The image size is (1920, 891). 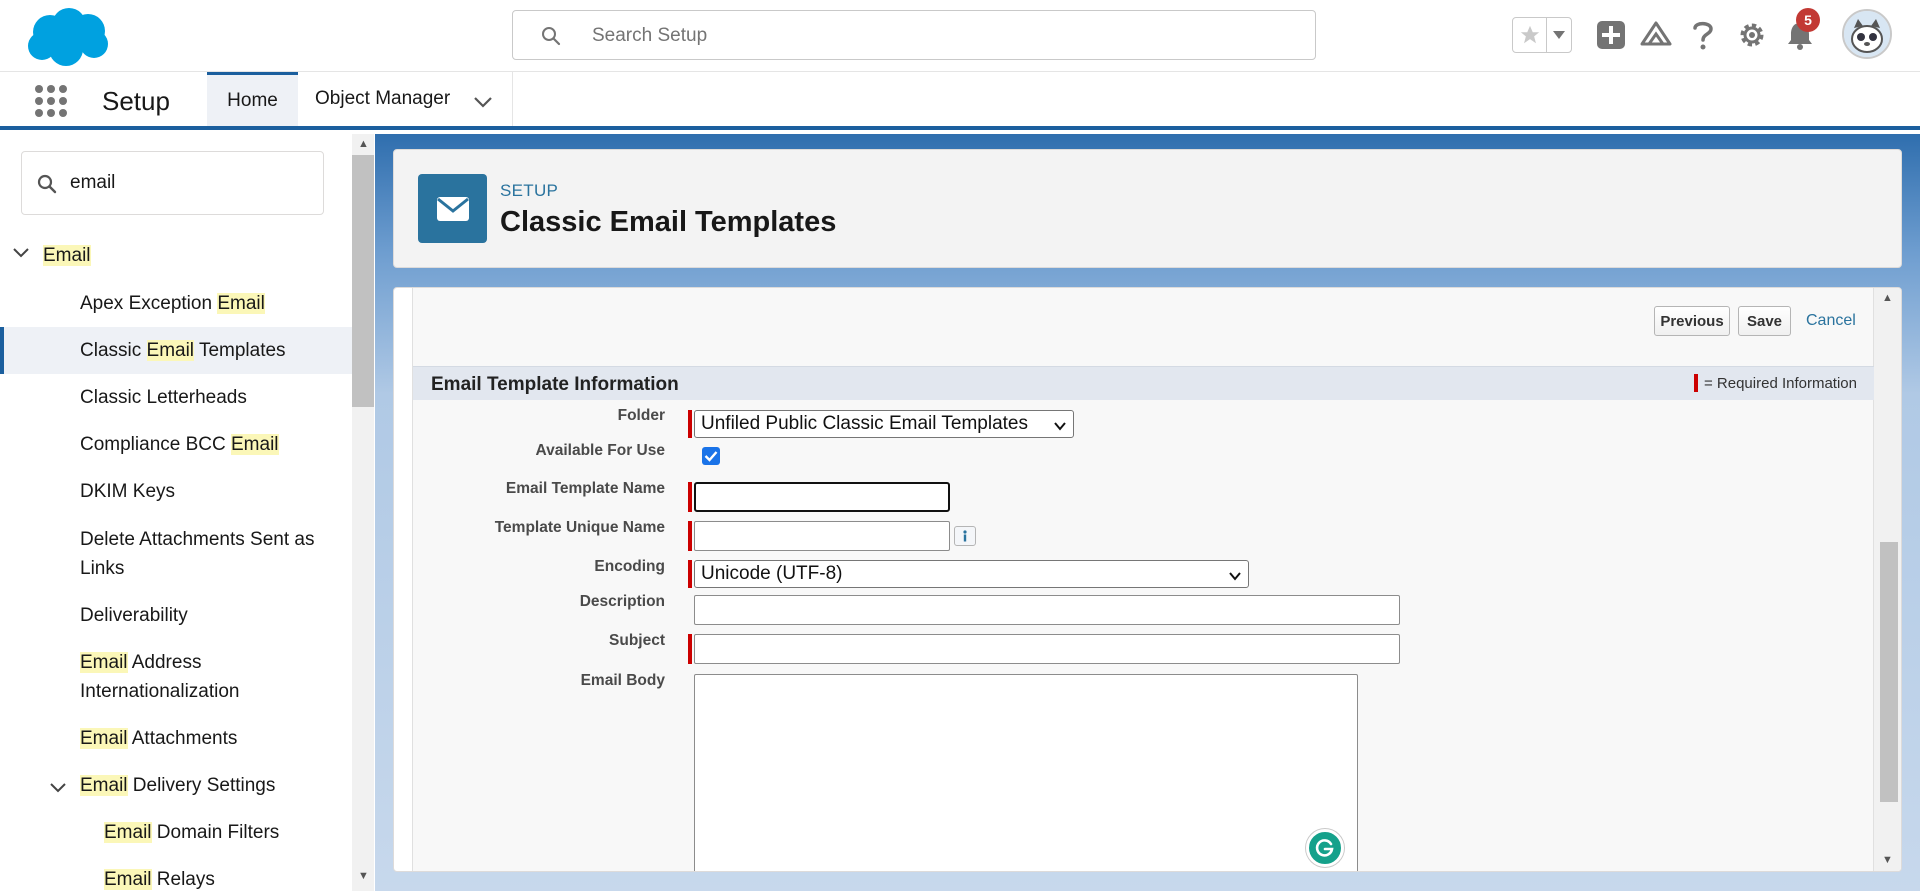 I want to click on app-launcher-icon, so click(x=52, y=102).